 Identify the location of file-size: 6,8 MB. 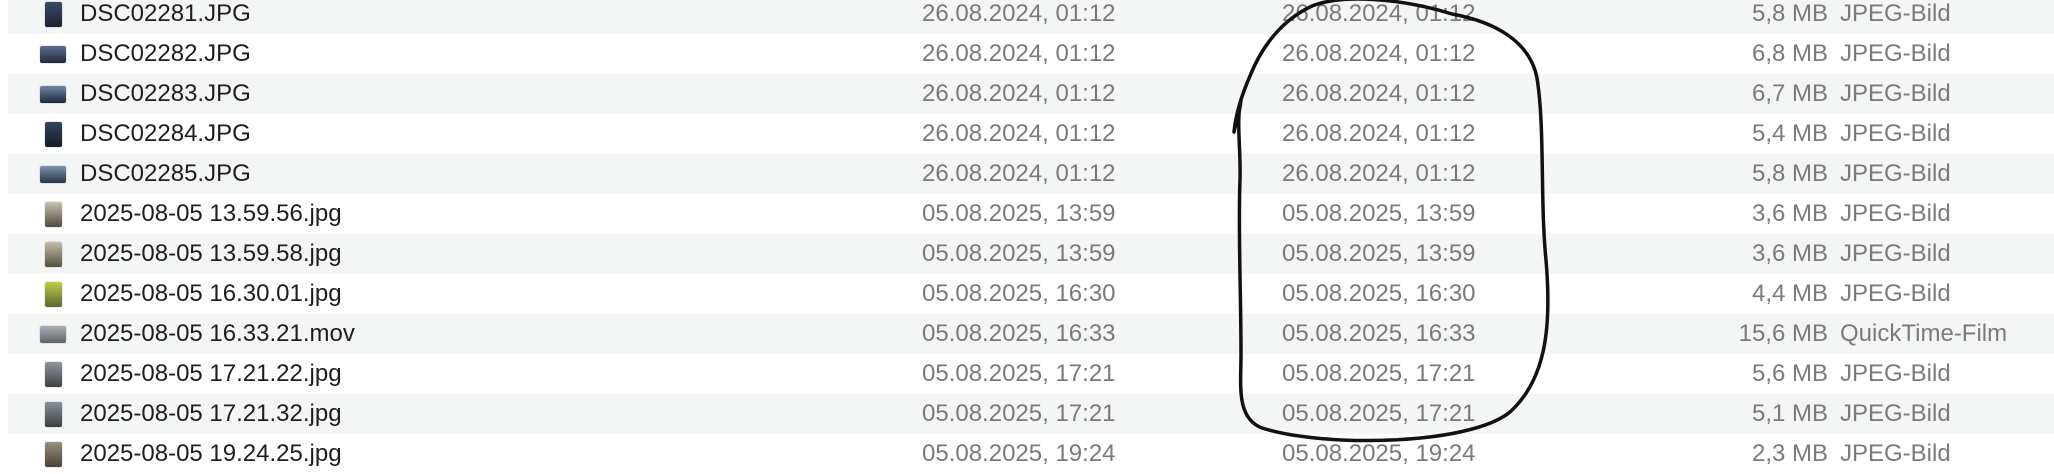
(1789, 53).